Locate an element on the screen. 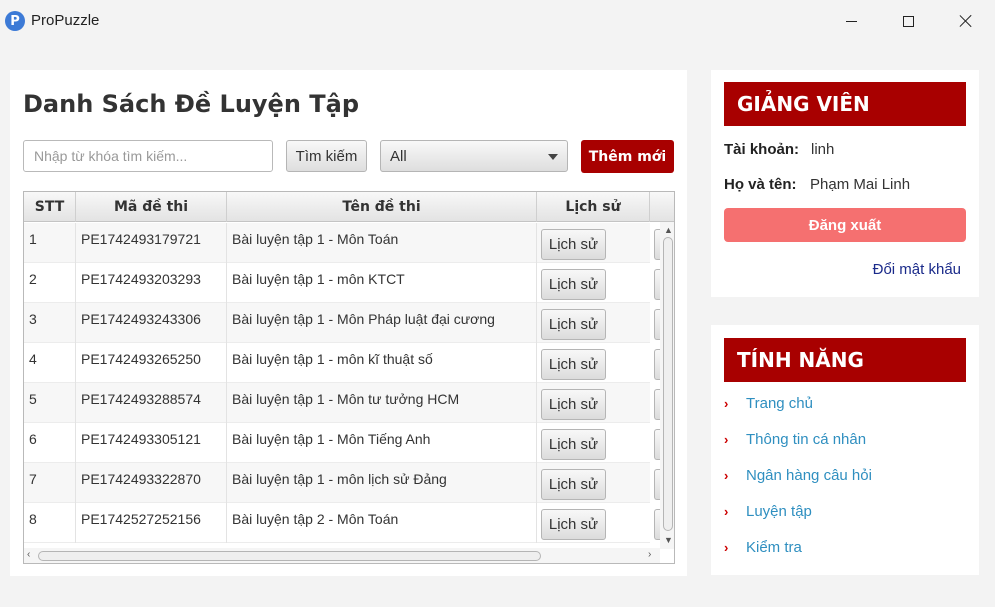 Image resolution: width=995 pixels, height=607 pixels. horizontal-scroll-thumb is located at coordinates (289, 556).